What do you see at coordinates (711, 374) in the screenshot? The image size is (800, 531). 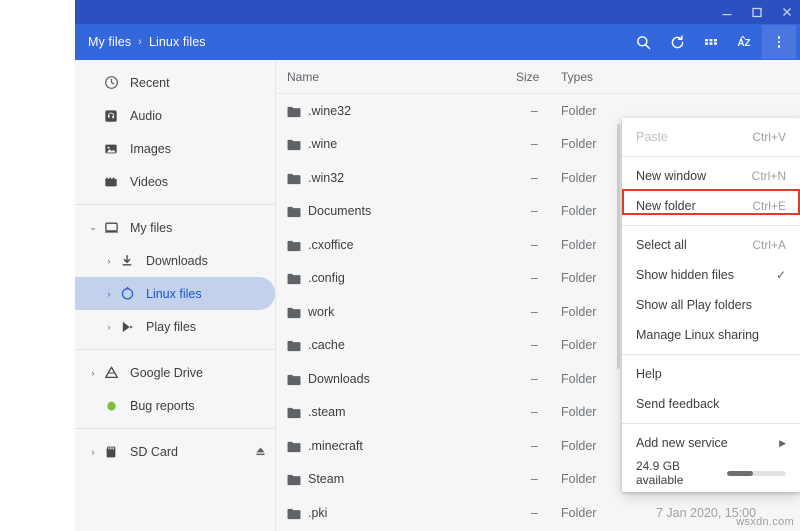 I see `menu-item-help: Help` at bounding box center [711, 374].